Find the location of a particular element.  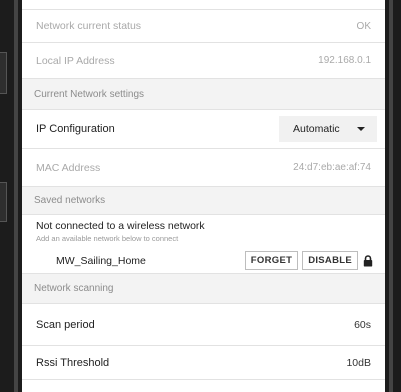

section-current-network: Current Network settings is located at coordinates (203, 94).